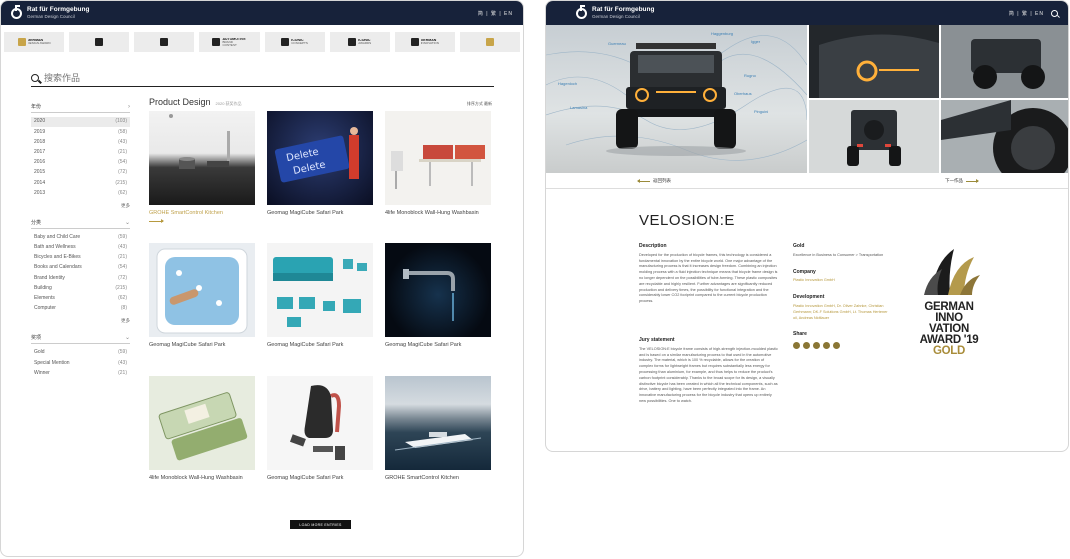 The image size is (1070, 559). I want to click on filter-prize-header: 奖项 ⌄, so click(80, 338).